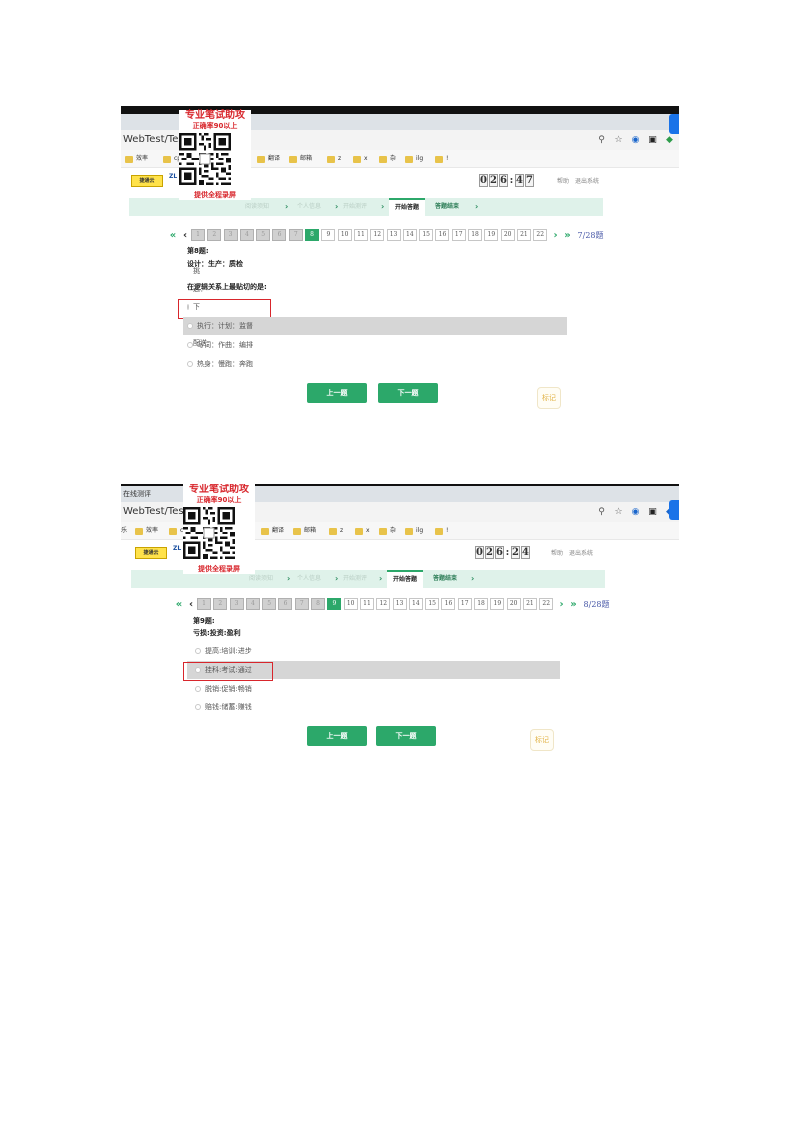 The height and width of the screenshot is (1132, 800). What do you see at coordinates (350, 604) in the screenshot?
I see `page-number-box: 10` at bounding box center [350, 604].